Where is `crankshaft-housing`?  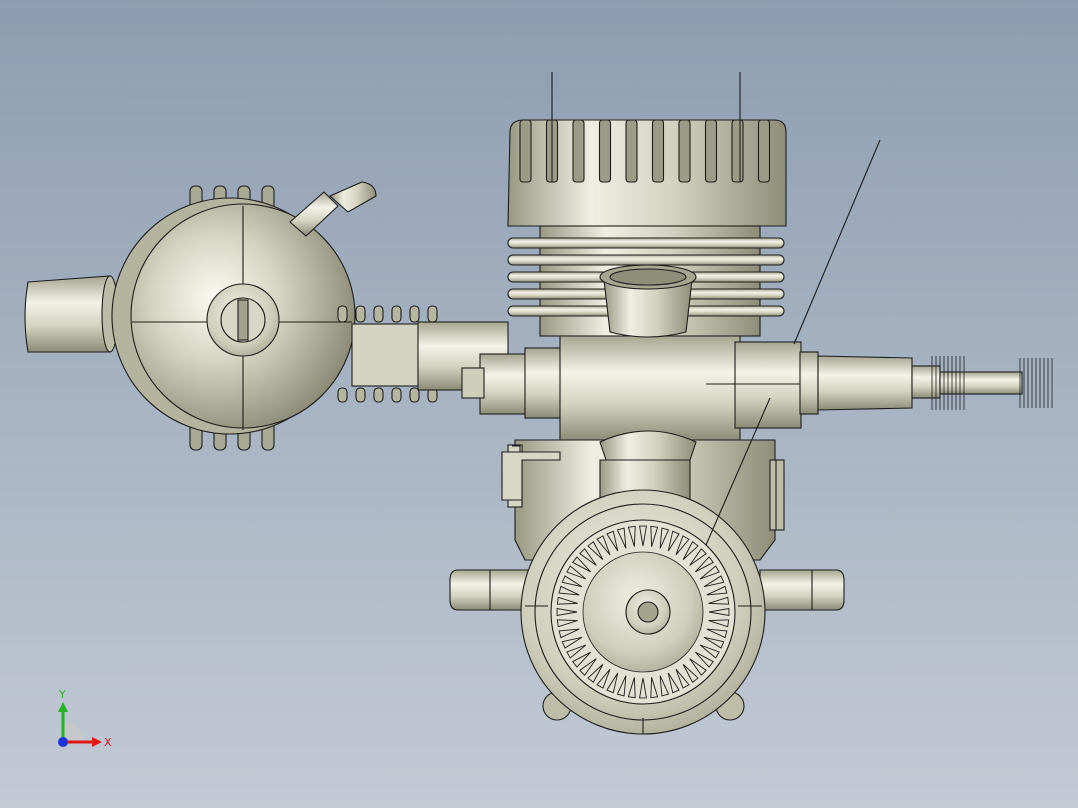
crankshaft-housing is located at coordinates (757, 388).